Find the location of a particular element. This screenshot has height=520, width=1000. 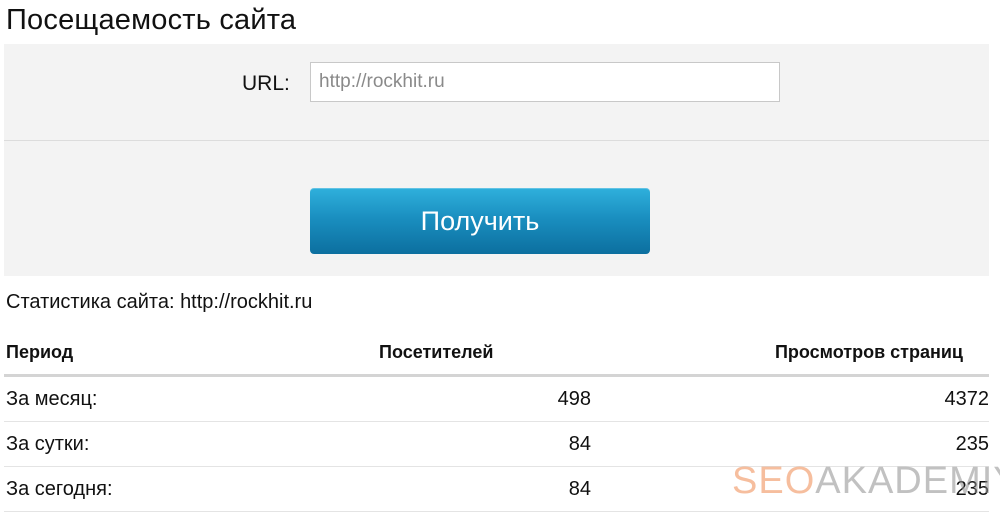

period-cell: За сутки: is located at coordinates (170, 444).